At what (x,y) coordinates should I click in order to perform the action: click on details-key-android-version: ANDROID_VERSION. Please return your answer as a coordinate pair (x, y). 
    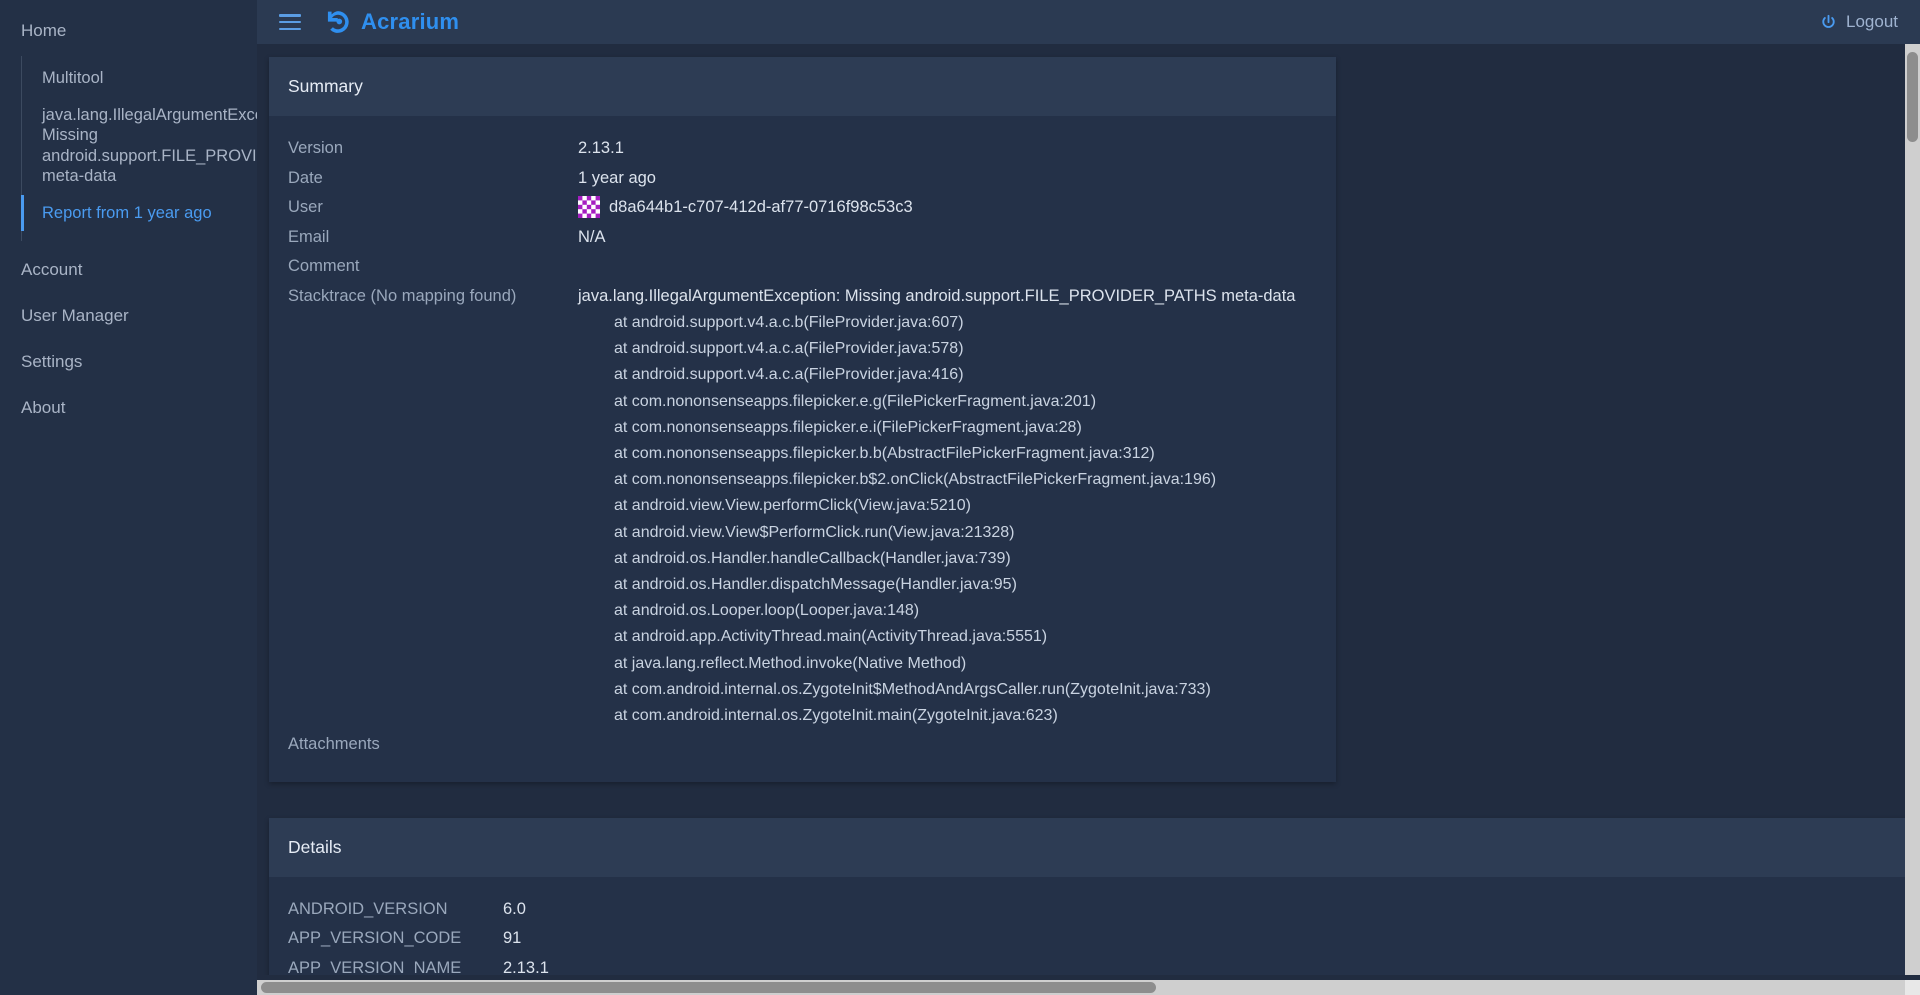
    Looking at the image, I should click on (368, 908).